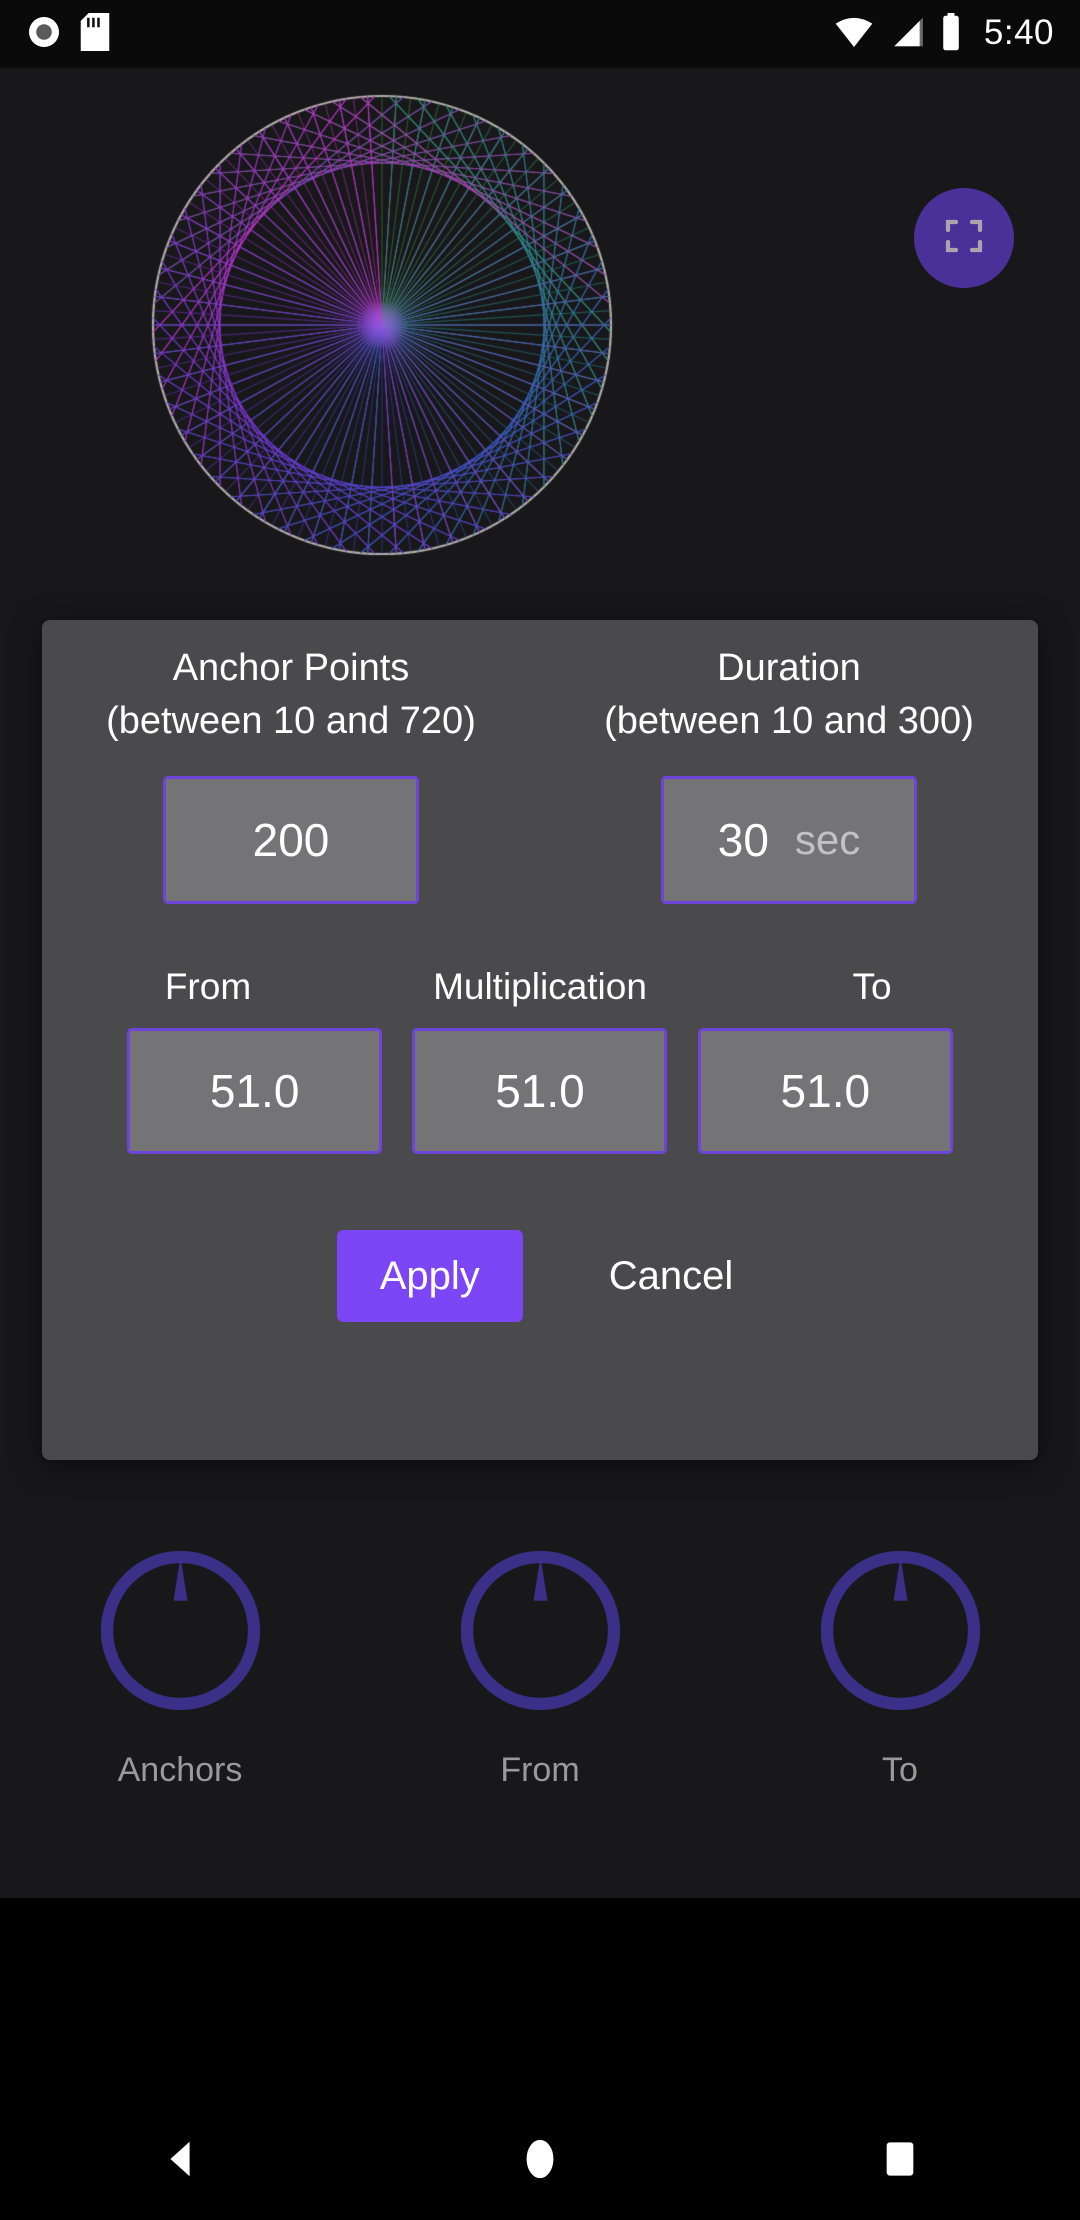  What do you see at coordinates (671, 1276) in the screenshot?
I see `cancel-button: Cancel` at bounding box center [671, 1276].